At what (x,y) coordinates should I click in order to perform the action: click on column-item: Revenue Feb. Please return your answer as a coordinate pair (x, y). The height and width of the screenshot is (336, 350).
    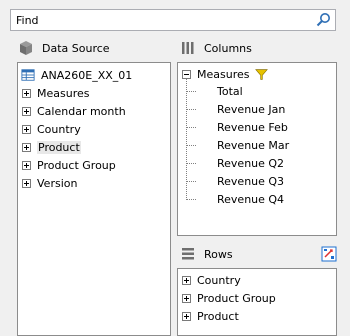
    Looking at the image, I should click on (252, 127).